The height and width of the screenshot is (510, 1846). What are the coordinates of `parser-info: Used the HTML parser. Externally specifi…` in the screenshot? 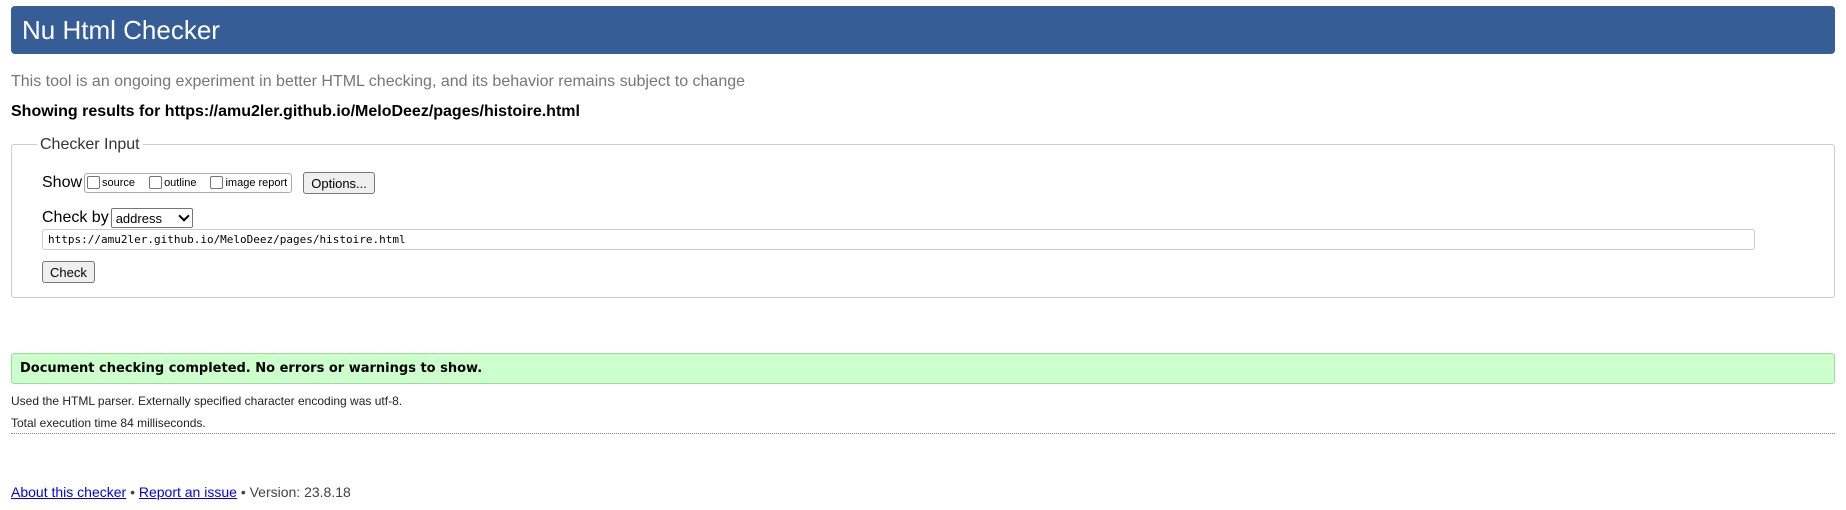 It's located at (207, 401).